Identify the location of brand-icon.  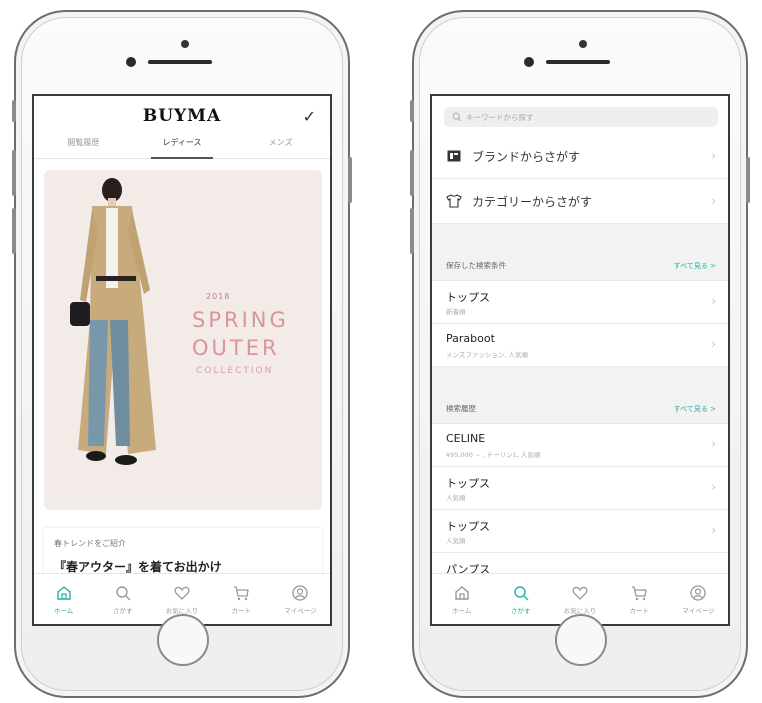
(454, 156).